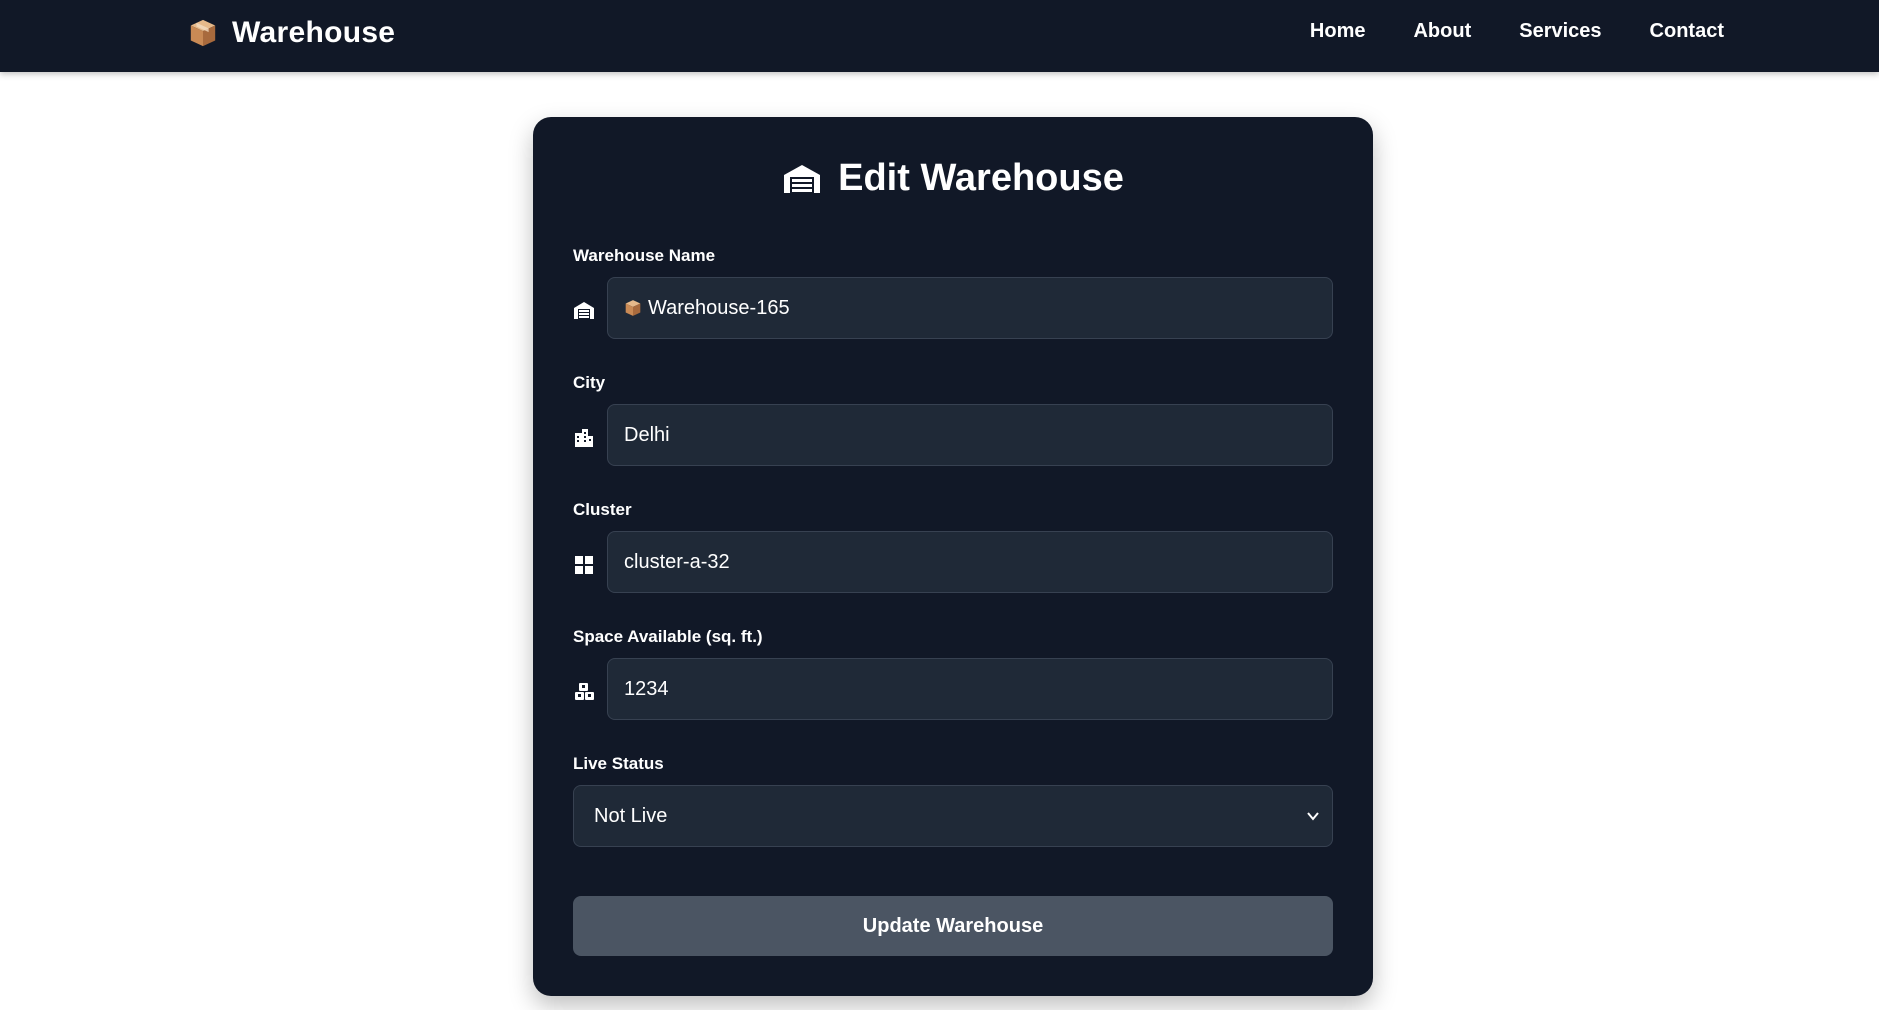 The image size is (1879, 1010). I want to click on brand-name: Warehouse, so click(314, 32).